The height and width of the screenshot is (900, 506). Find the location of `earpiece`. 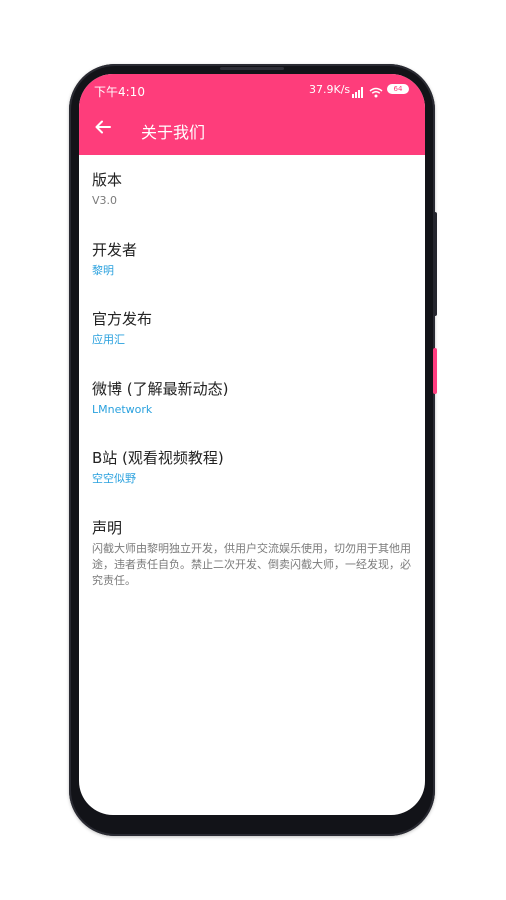

earpiece is located at coordinates (252, 68).